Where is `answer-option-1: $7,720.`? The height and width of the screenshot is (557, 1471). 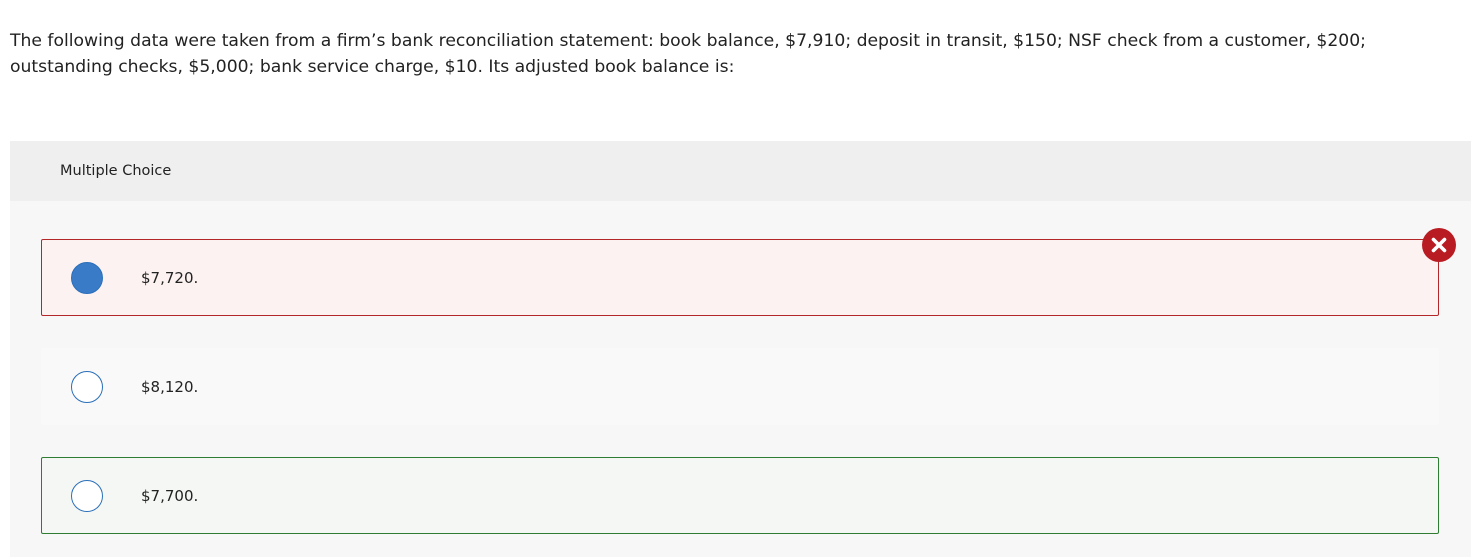
answer-option-1: $7,720. is located at coordinates (740, 277).